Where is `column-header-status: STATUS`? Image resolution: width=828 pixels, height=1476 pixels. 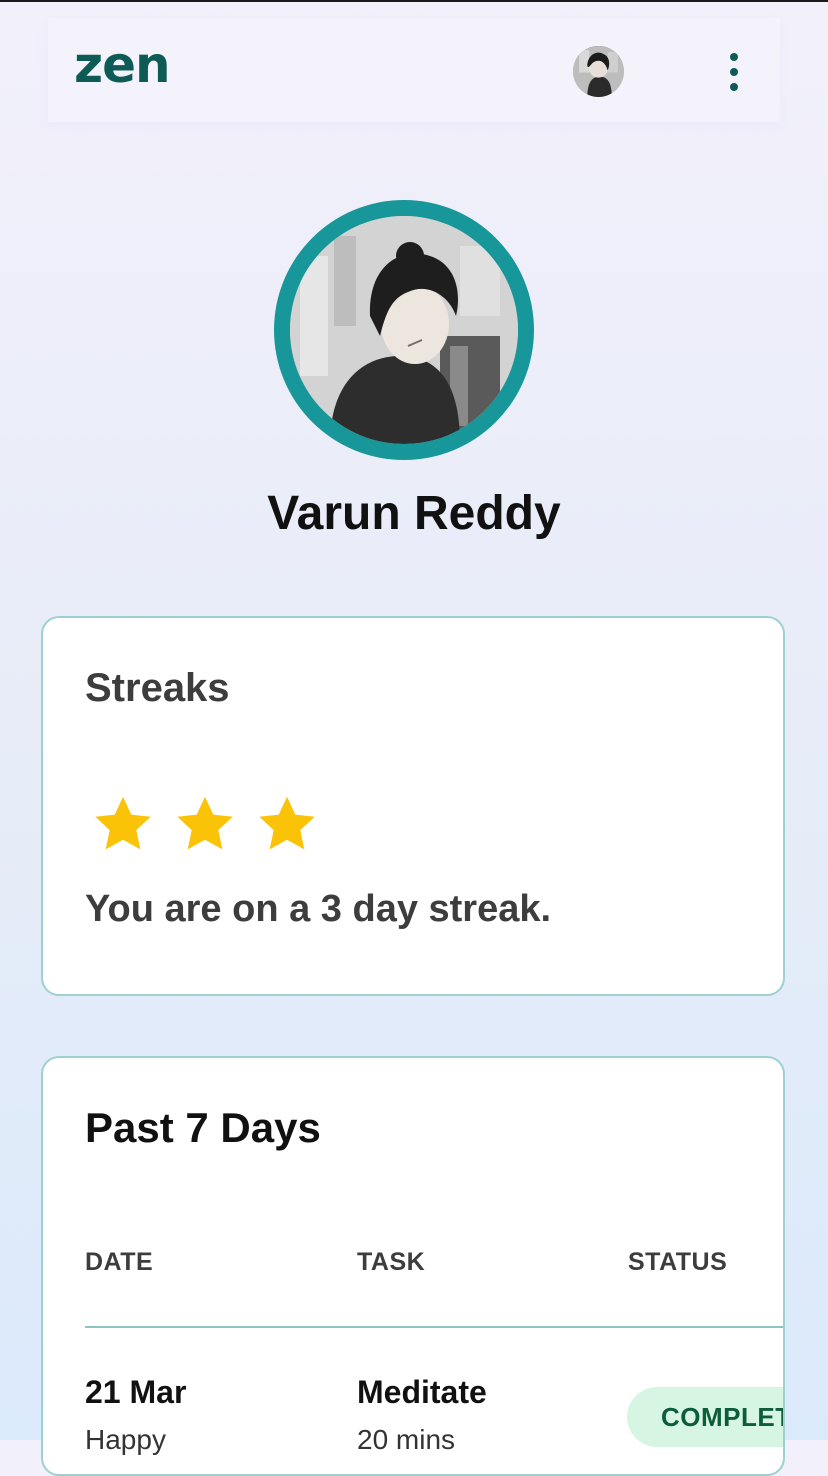
column-header-status: STATUS is located at coordinates (678, 1262).